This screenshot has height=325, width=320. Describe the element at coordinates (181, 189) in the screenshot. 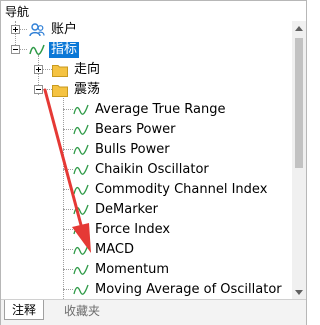

I see `indicator-item-label: Commodity Channel Index` at that location.